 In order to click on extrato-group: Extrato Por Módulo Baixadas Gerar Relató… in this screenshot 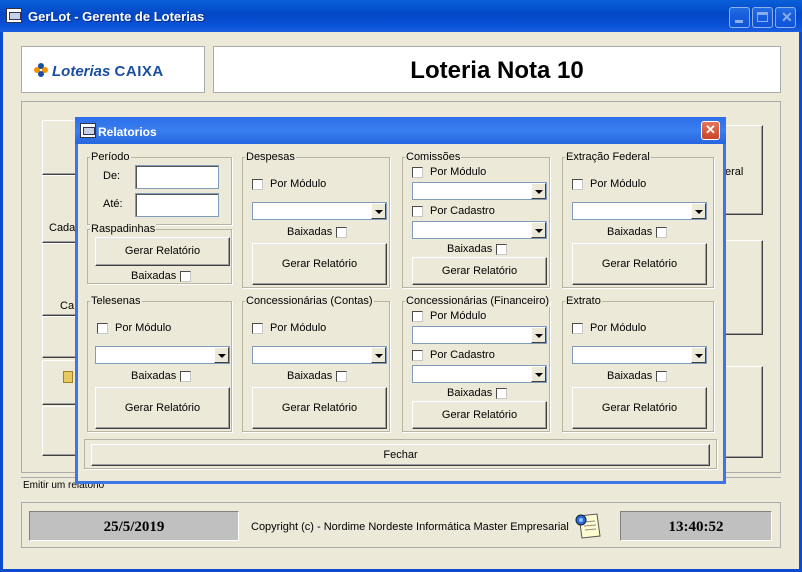, I will do `click(638, 363)`.